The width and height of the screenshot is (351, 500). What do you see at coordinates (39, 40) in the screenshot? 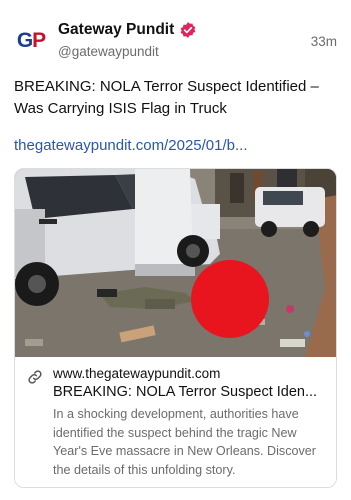
I see `avatar-letter-p: P` at bounding box center [39, 40].